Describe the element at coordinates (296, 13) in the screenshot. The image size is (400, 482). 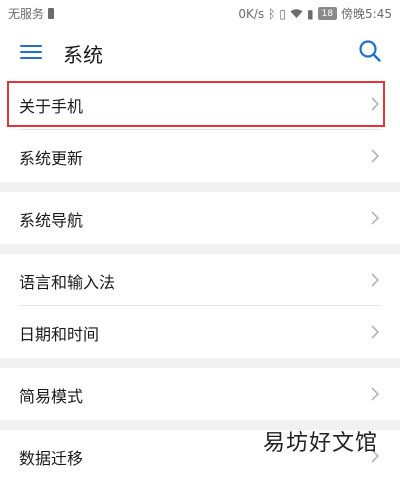
I see `wifi-icon` at that location.